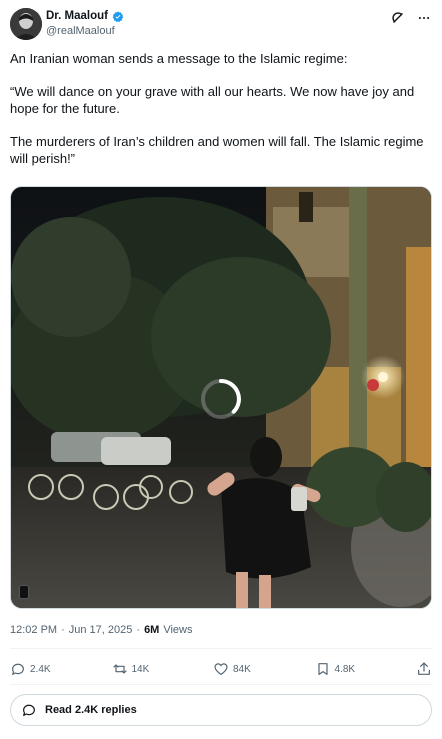 This screenshot has width=442, height=739. I want to click on header-actions, so click(411, 18).